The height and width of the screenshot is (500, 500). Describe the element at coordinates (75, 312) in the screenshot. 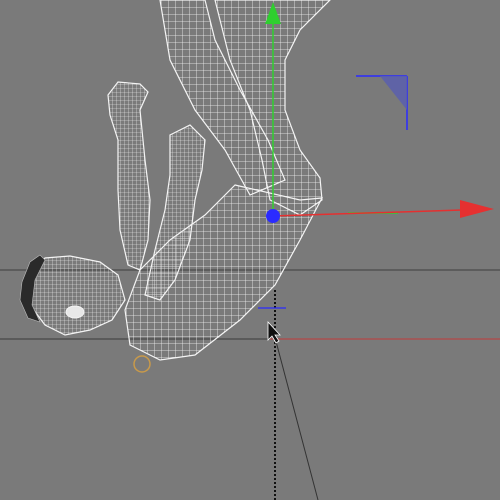

I see `figure-ear` at that location.